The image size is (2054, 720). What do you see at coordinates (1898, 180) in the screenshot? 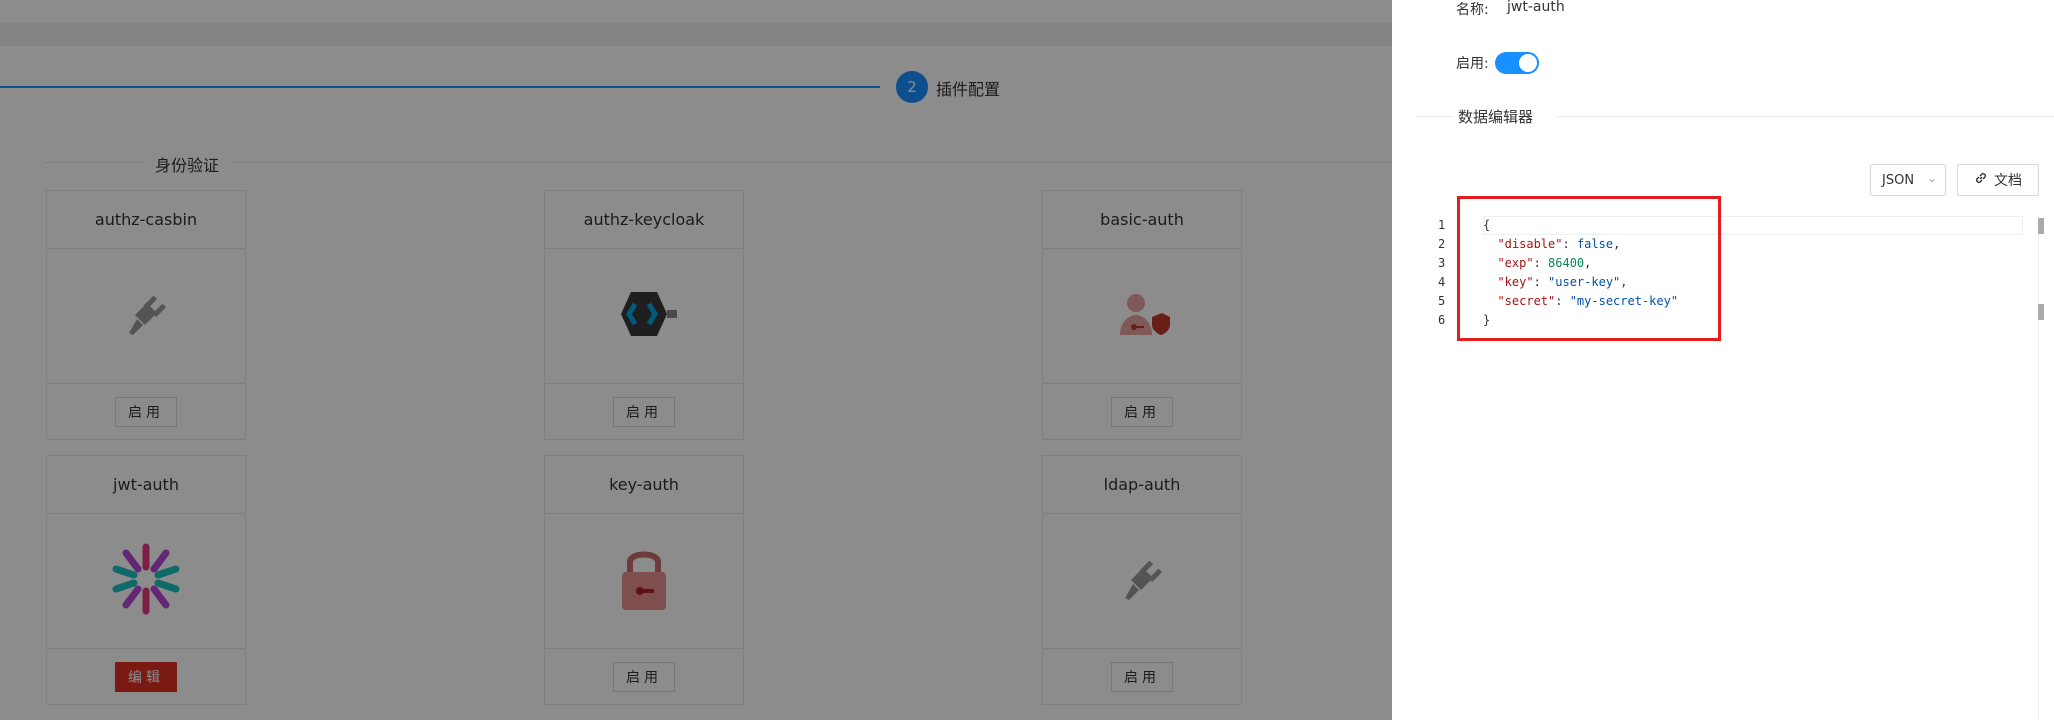
I see `format-select-value: JSON` at bounding box center [1898, 180].